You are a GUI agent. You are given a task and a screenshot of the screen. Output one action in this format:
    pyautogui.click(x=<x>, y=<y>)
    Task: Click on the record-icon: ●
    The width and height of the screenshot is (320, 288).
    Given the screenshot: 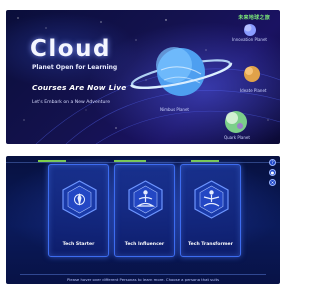 What is the action you would take?
    pyautogui.click(x=272, y=172)
    